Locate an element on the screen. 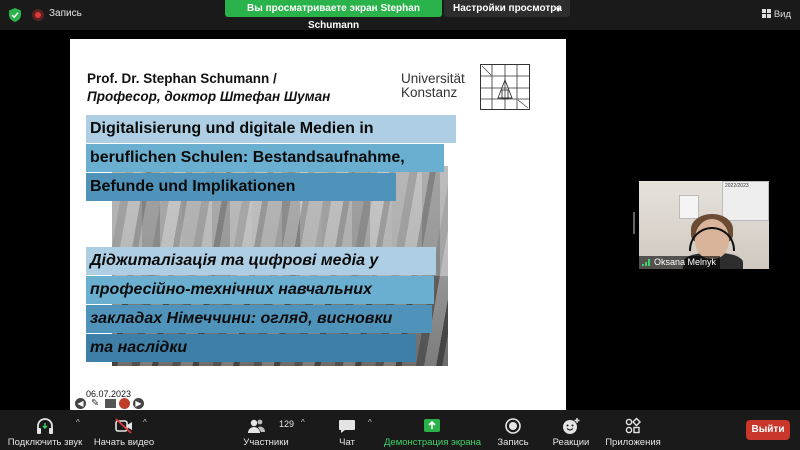 Image resolution: width=800 pixels, height=450 pixels. wall-calendar-text: 2022/2023 is located at coordinates (737, 186).